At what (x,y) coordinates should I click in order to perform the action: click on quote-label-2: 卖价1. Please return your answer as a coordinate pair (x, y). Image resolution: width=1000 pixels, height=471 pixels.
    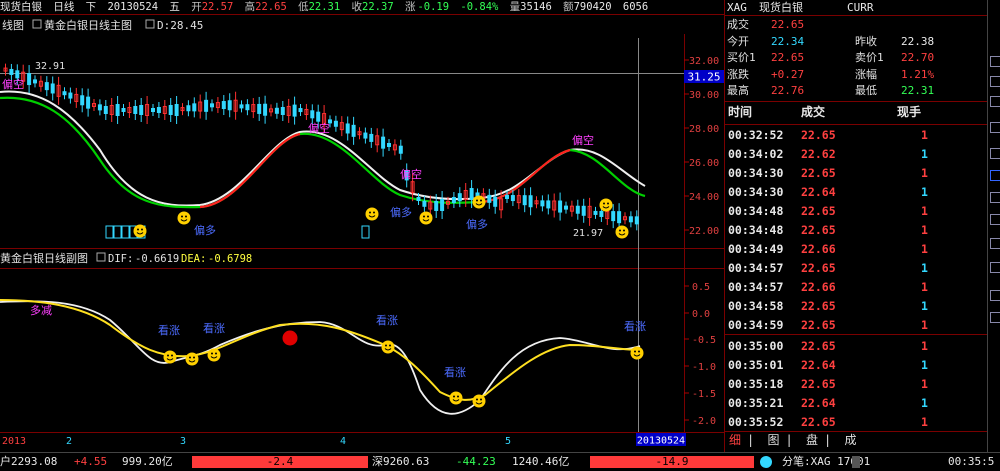
    Looking at the image, I should click on (869, 57).